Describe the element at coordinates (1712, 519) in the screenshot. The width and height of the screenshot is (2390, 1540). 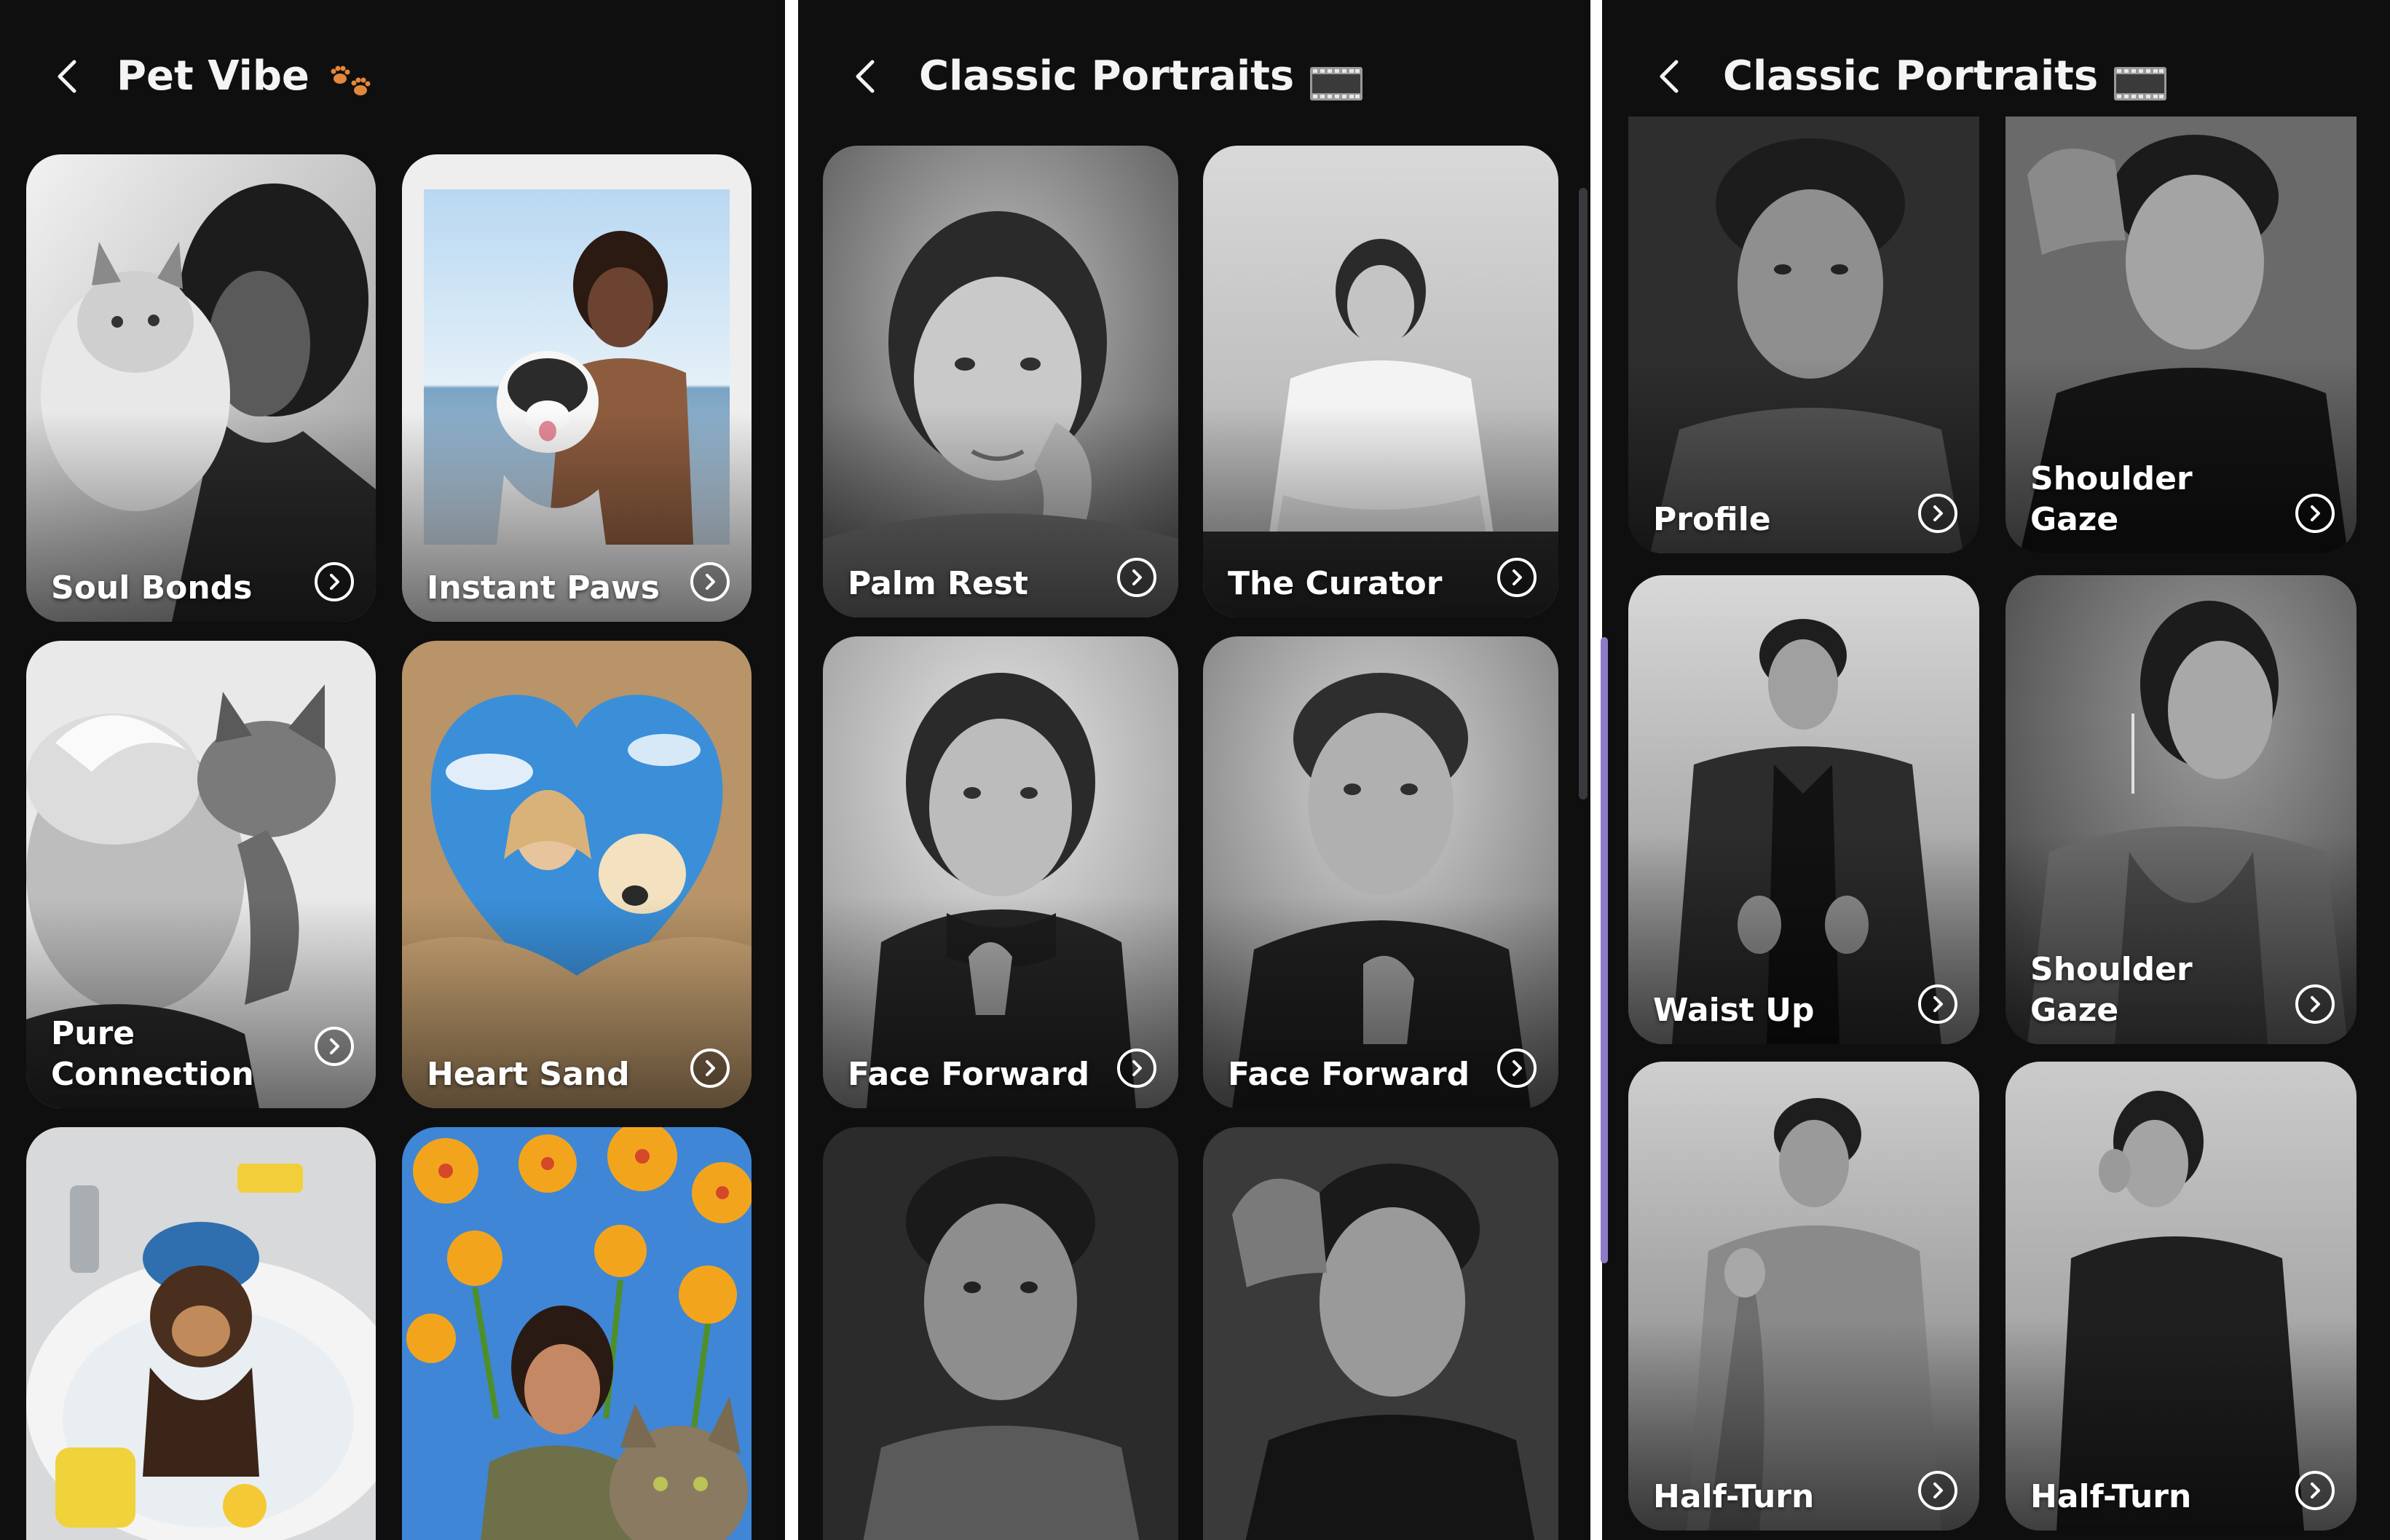
I see `card-label: Profile` at that location.